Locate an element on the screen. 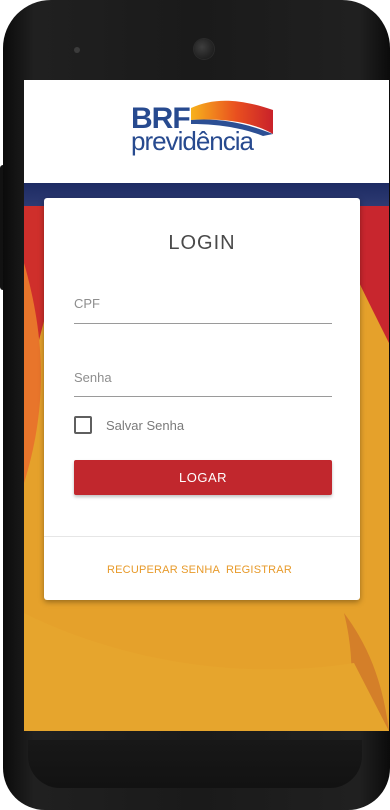  phone-bottom-bezel is located at coordinates (195, 764).